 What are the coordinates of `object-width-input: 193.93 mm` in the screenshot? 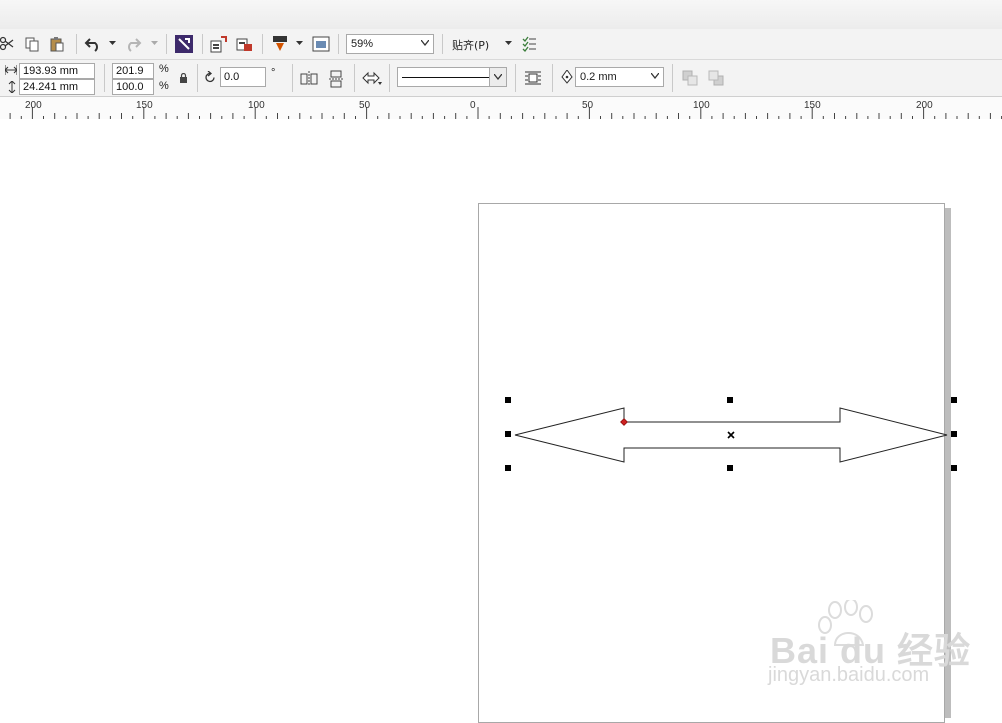 It's located at (57, 71).